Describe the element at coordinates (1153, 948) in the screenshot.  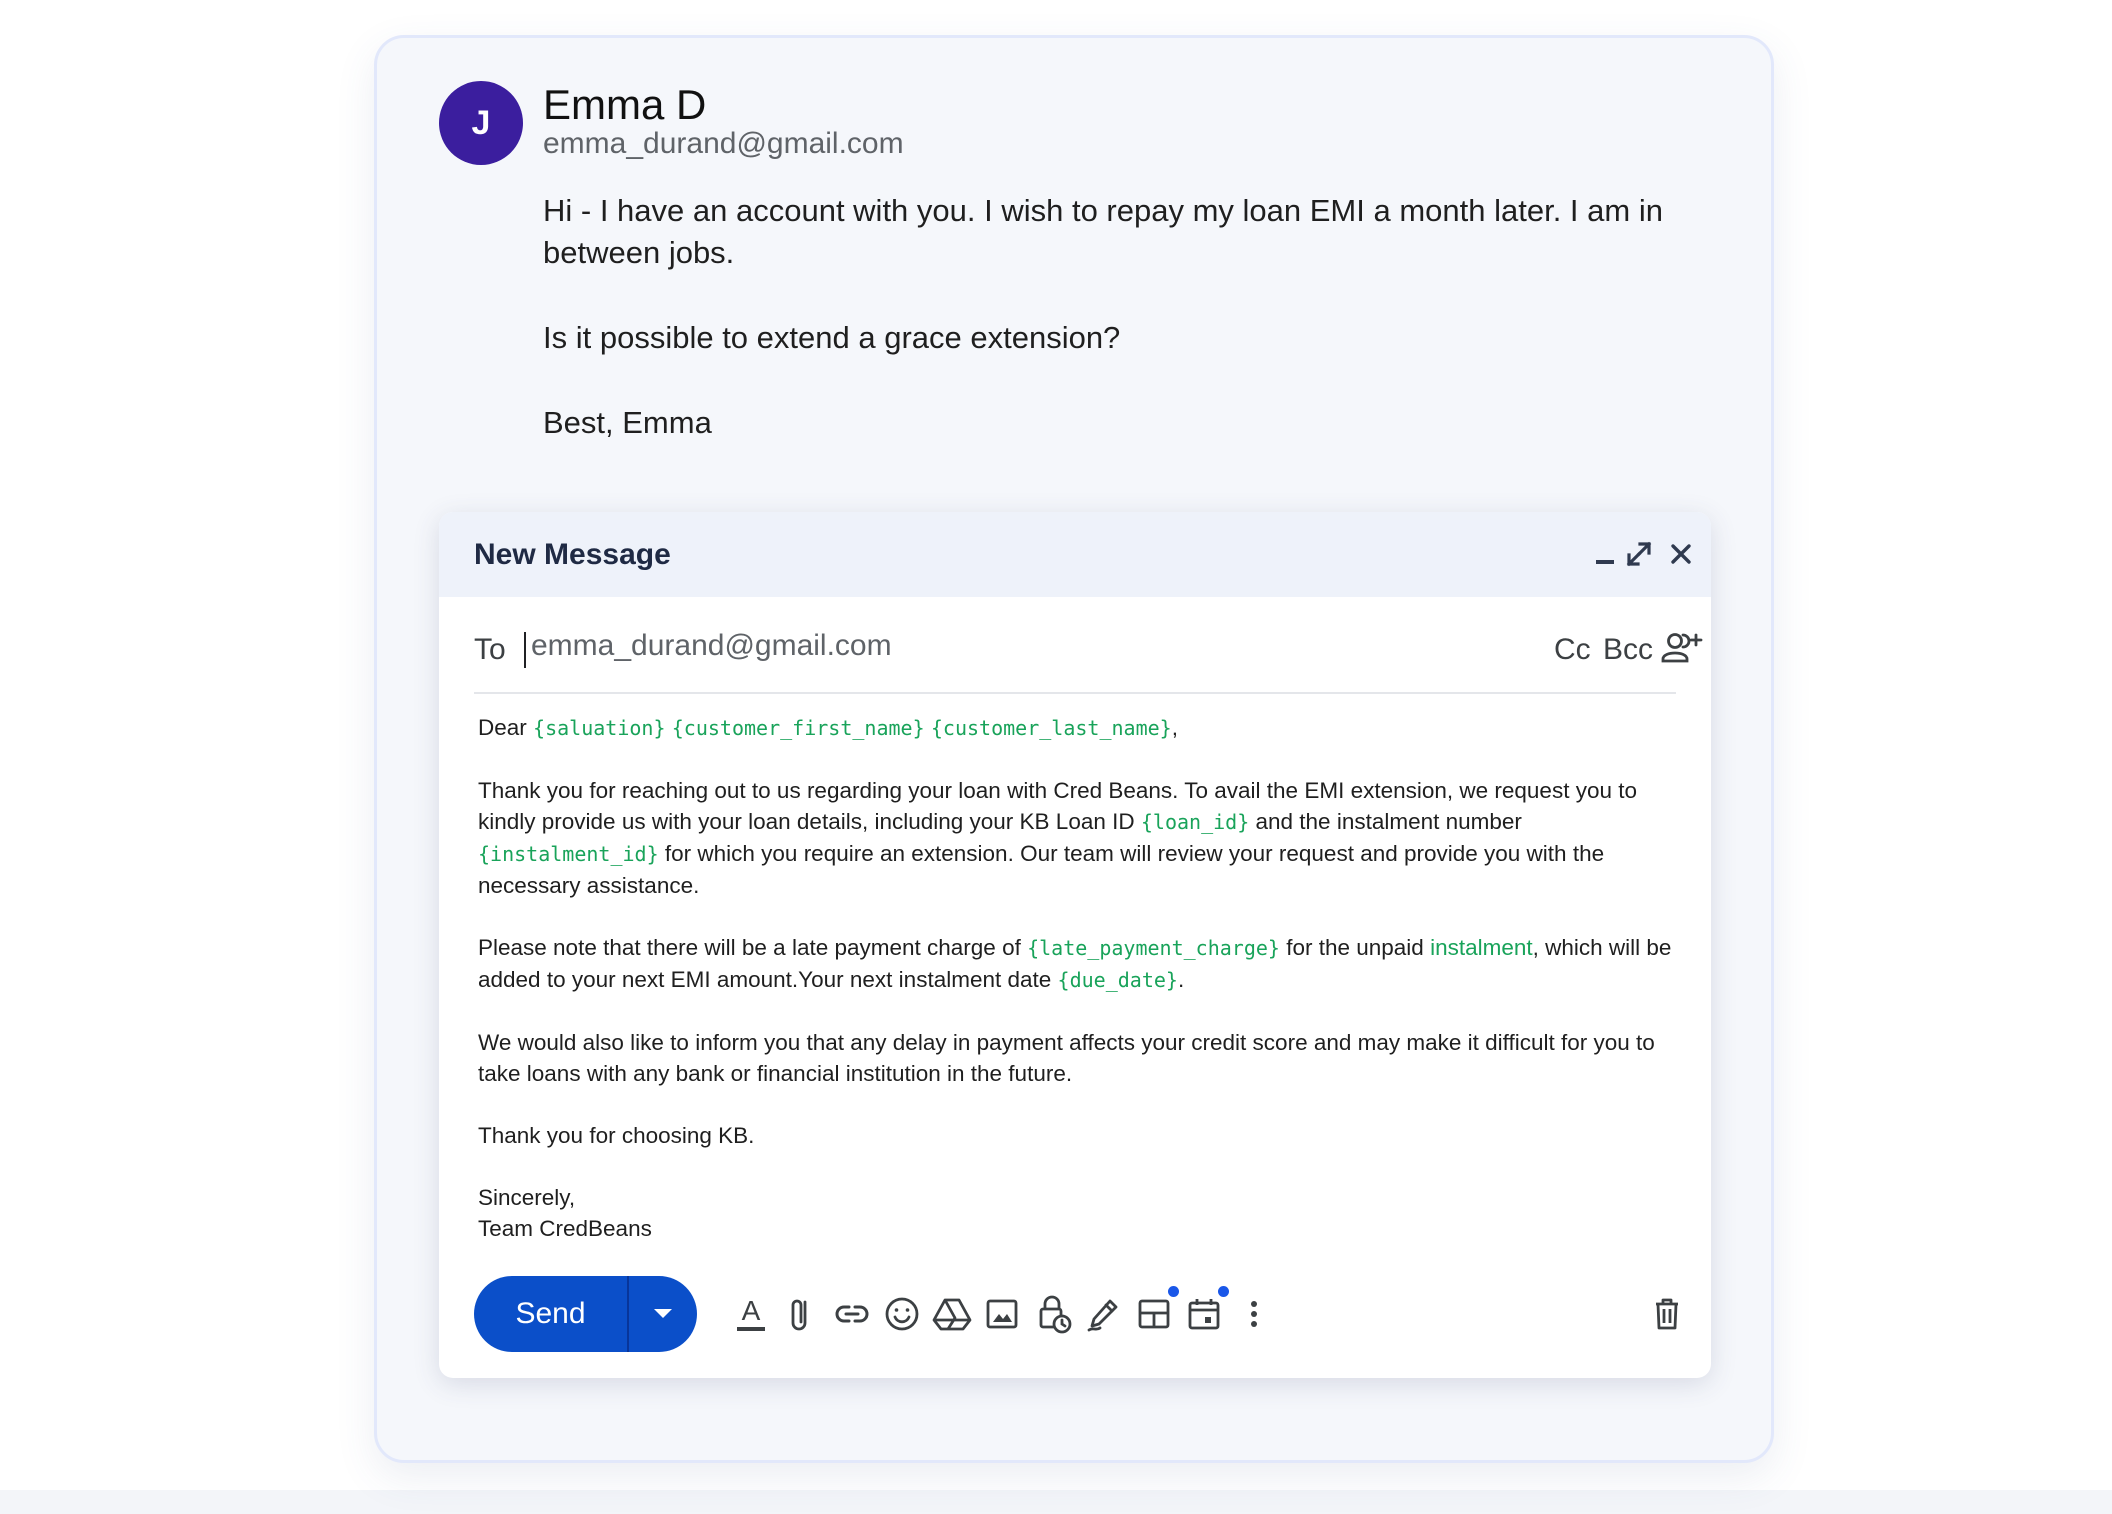
I see `late-payment-charge-variable: {late_payment_charge}` at that location.